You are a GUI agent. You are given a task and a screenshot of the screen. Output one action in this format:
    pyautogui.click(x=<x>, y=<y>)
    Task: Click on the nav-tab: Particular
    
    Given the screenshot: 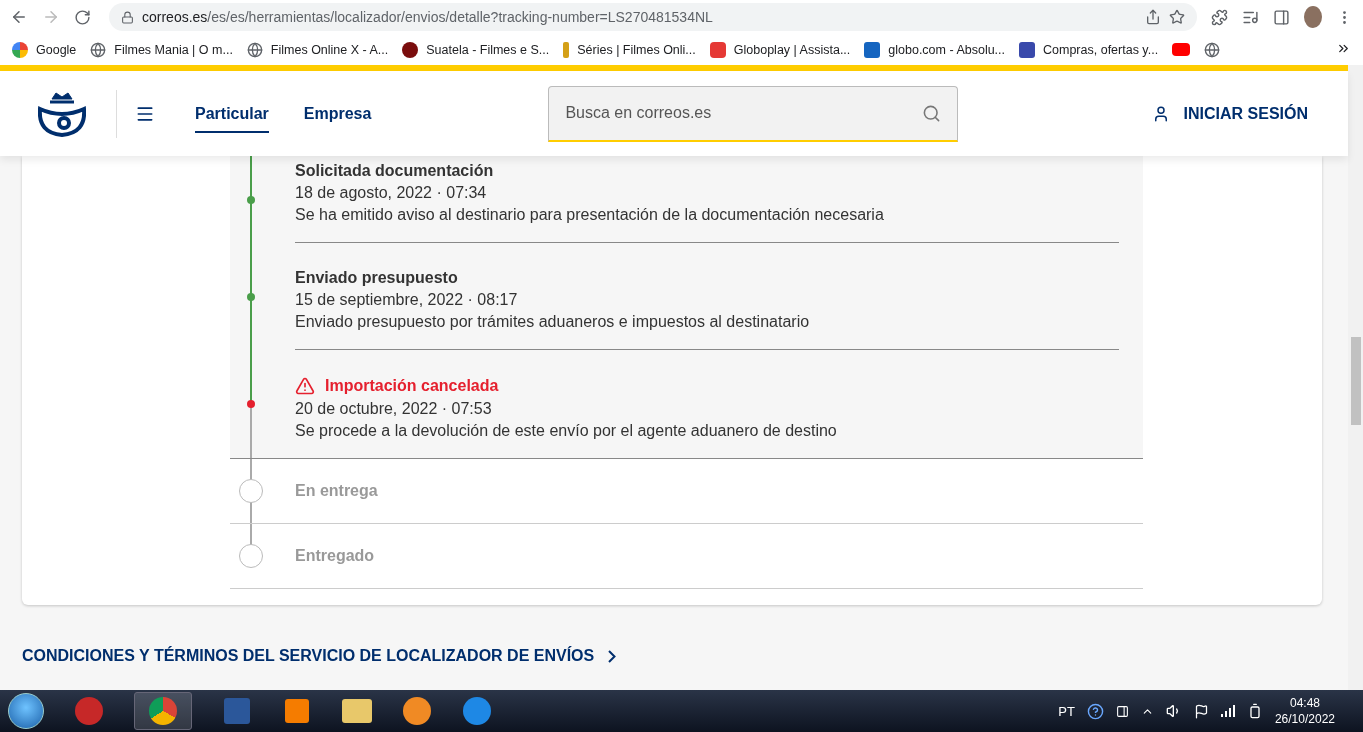 What is the action you would take?
    pyautogui.click(x=232, y=113)
    